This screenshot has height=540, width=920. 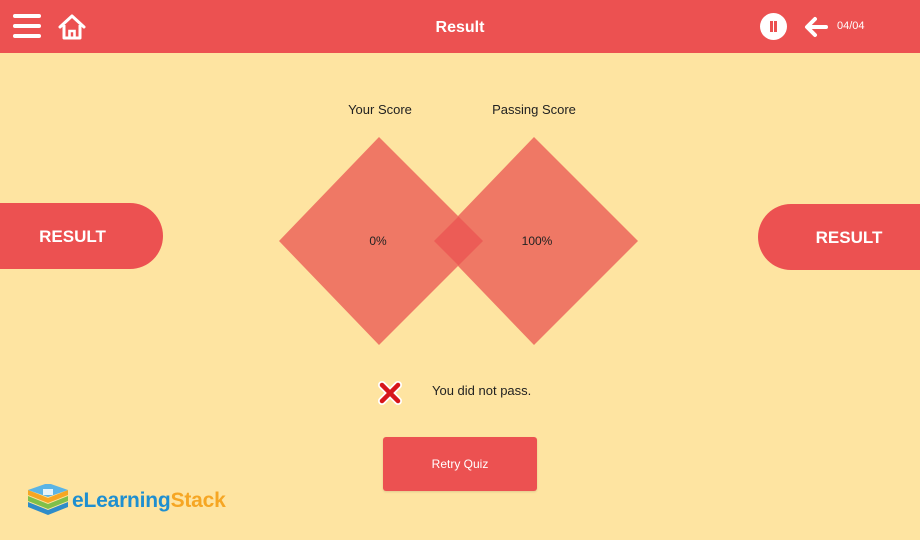 What do you see at coordinates (380, 109) in the screenshot?
I see `your-score-label: Your Score` at bounding box center [380, 109].